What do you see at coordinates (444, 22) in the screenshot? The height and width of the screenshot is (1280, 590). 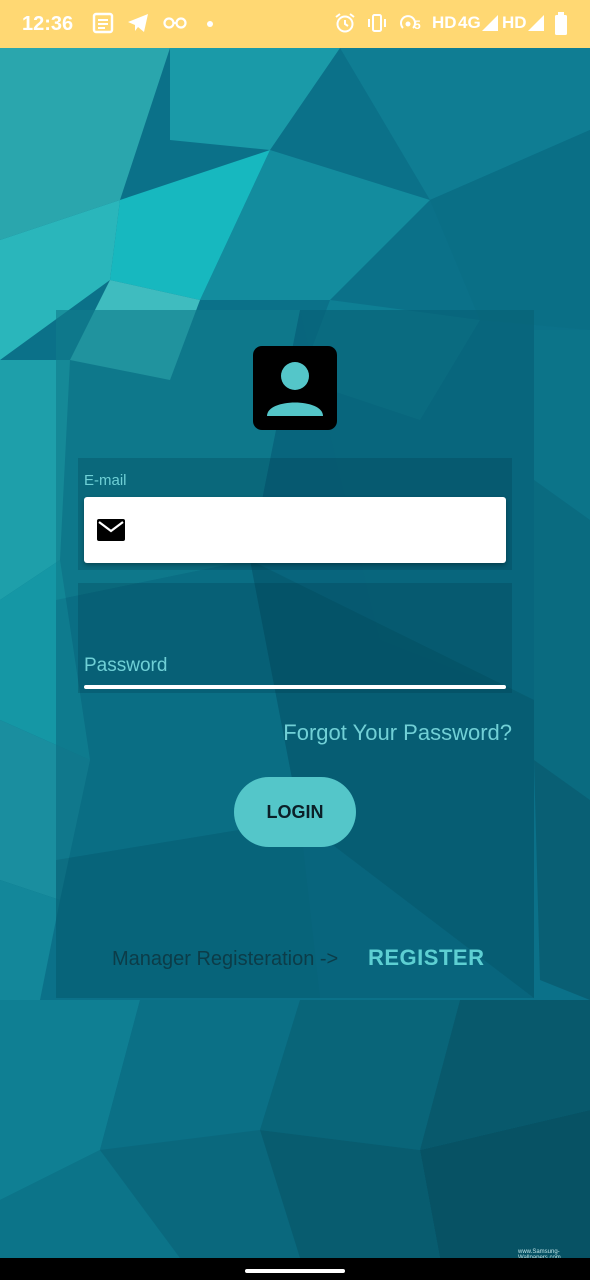 I see `network-hd-label-1: HD` at bounding box center [444, 22].